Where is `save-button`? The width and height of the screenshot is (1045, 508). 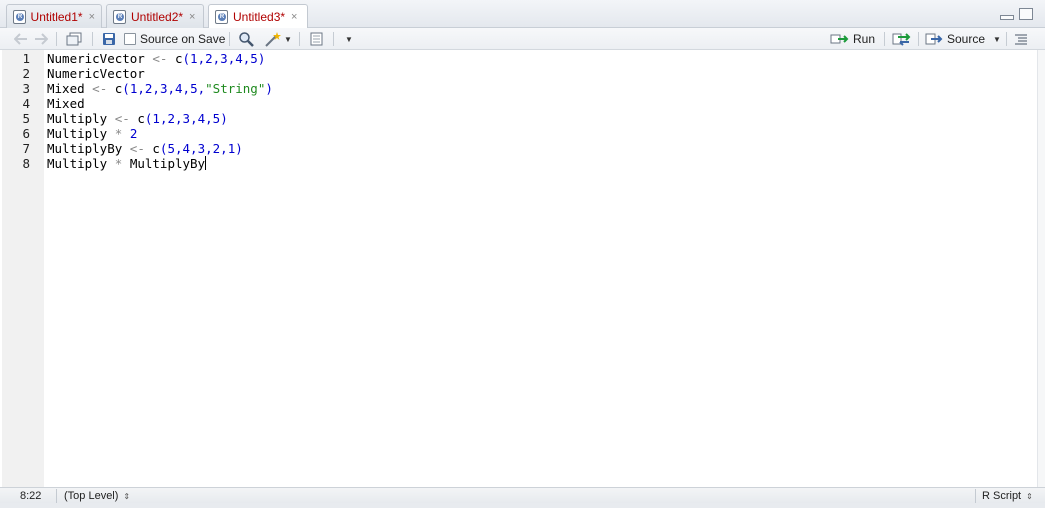 save-button is located at coordinates (109, 39).